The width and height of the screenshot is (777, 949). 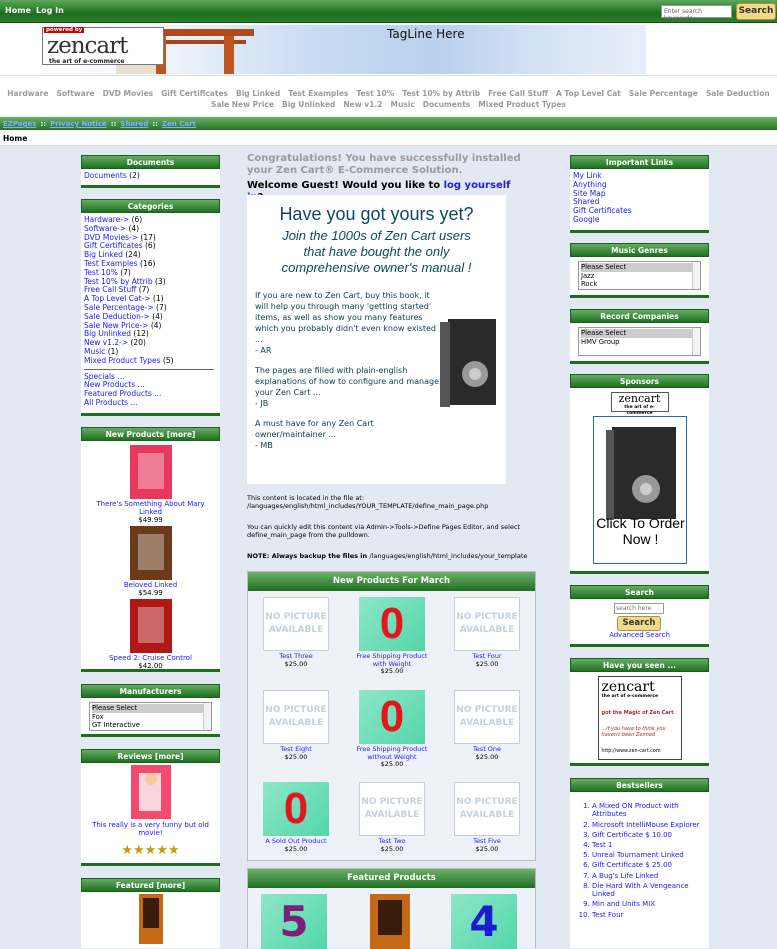 What do you see at coordinates (518, 93) in the screenshot?
I see `category-tab: Free Call Stuff` at bounding box center [518, 93].